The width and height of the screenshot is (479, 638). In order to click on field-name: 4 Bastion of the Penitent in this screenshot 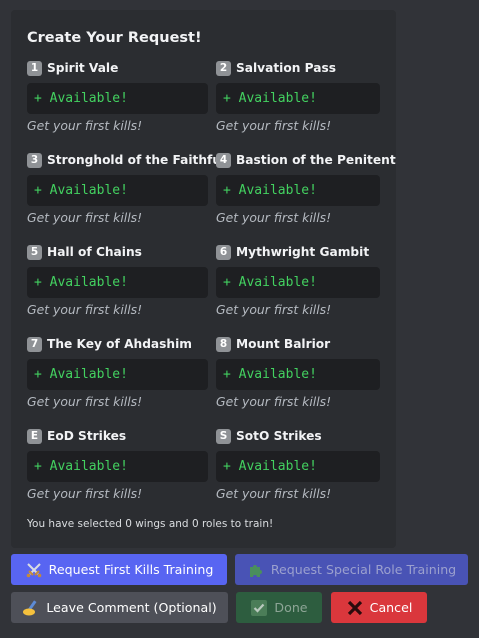, I will do `click(308, 160)`.